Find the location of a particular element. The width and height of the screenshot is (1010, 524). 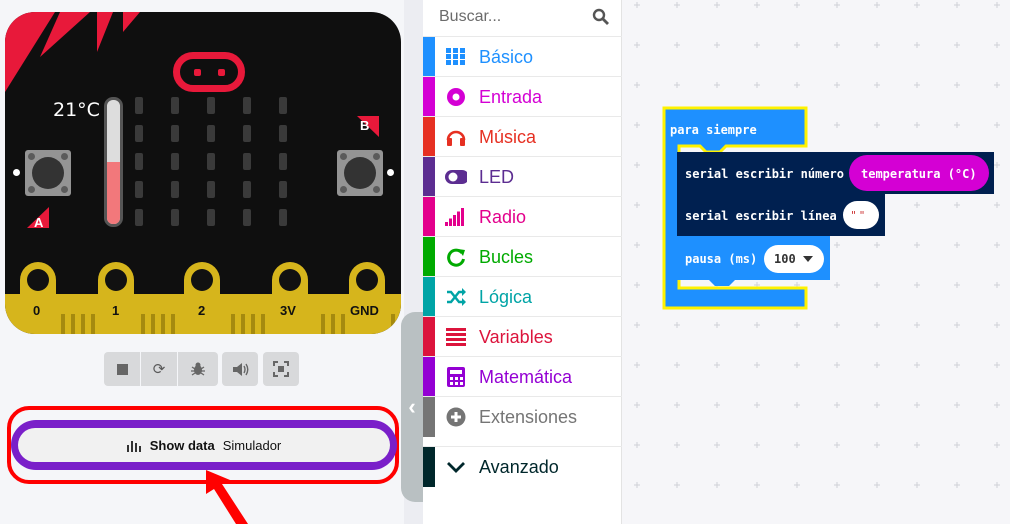

debug-button is located at coordinates (198, 369).